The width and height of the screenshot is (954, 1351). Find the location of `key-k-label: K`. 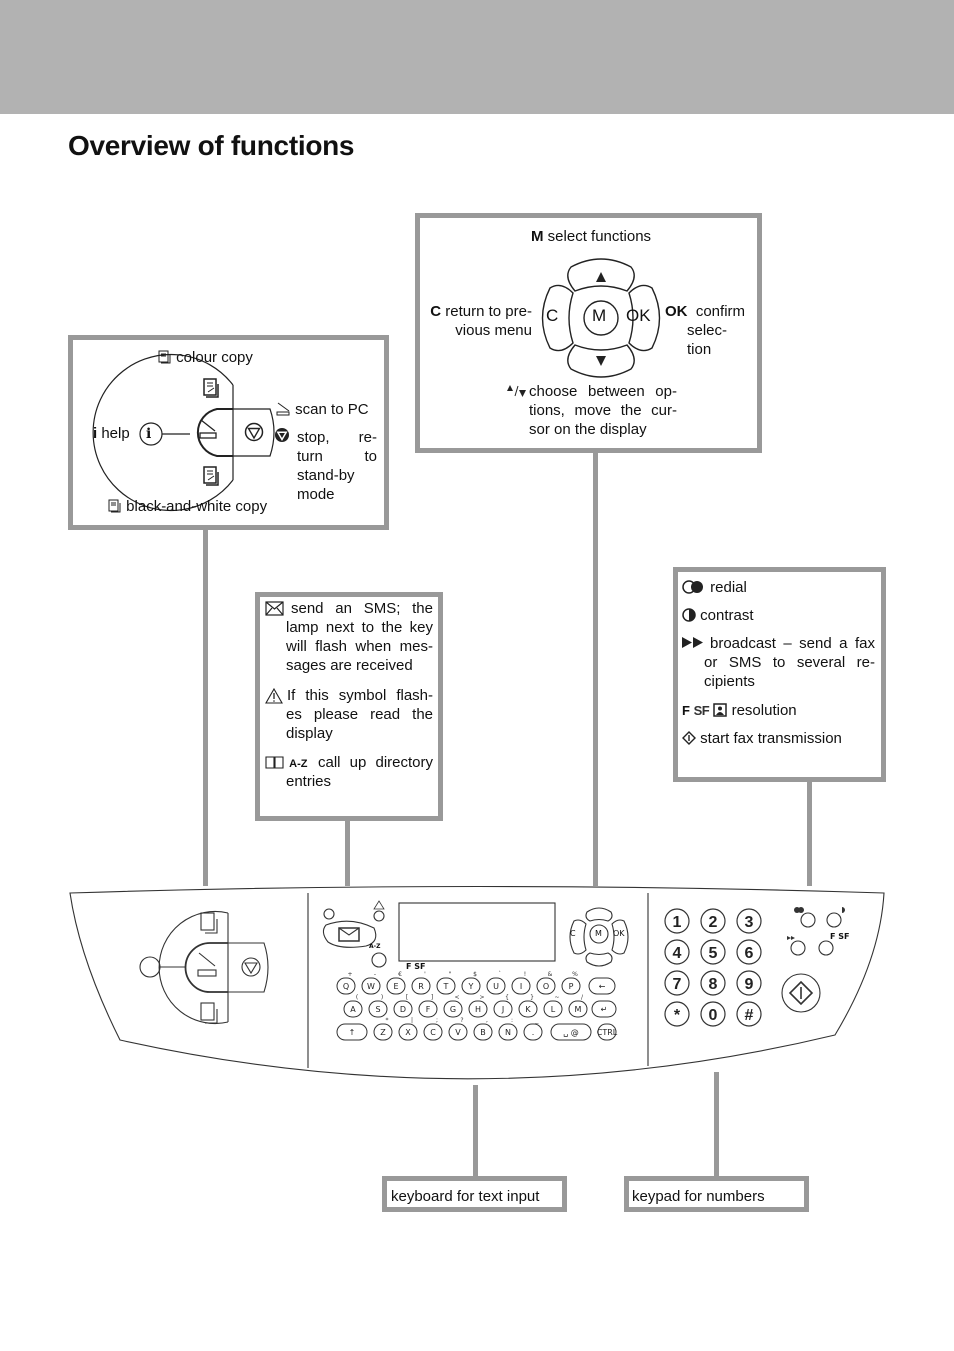

key-k-label: K is located at coordinates (528, 1009).